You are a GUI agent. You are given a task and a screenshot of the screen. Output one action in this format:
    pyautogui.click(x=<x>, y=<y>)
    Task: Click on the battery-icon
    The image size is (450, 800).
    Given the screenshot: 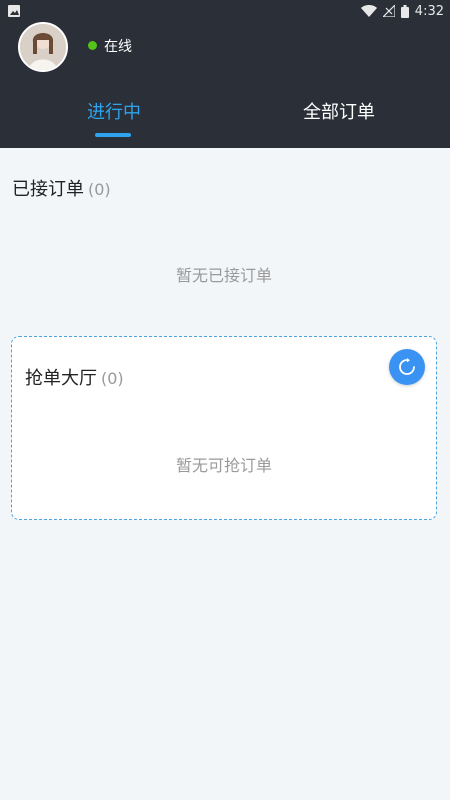 What is the action you would take?
    pyautogui.click(x=404, y=11)
    